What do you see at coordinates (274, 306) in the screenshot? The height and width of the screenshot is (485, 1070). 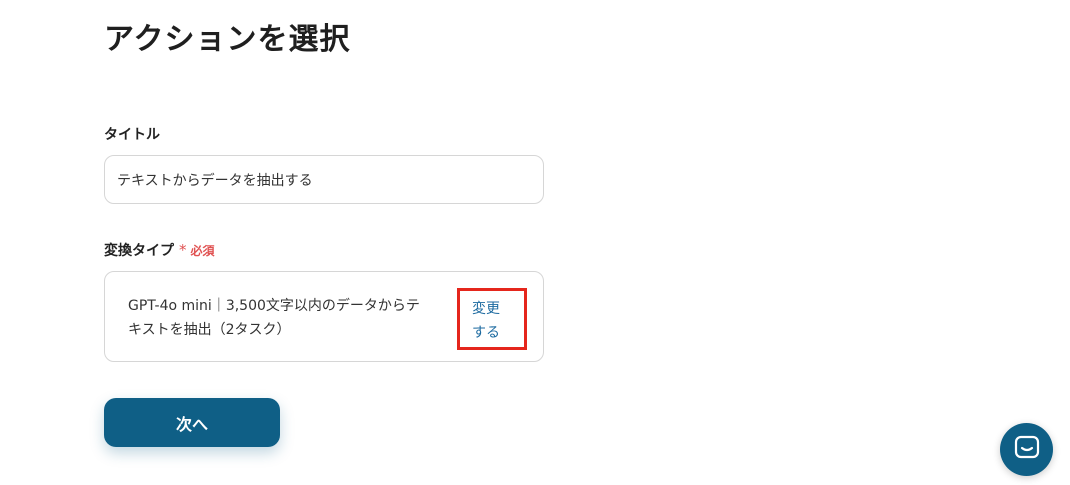 I see `conversion-type-value-line1: GPT-4o mini｜3,500文字以内のデータからテ` at bounding box center [274, 306].